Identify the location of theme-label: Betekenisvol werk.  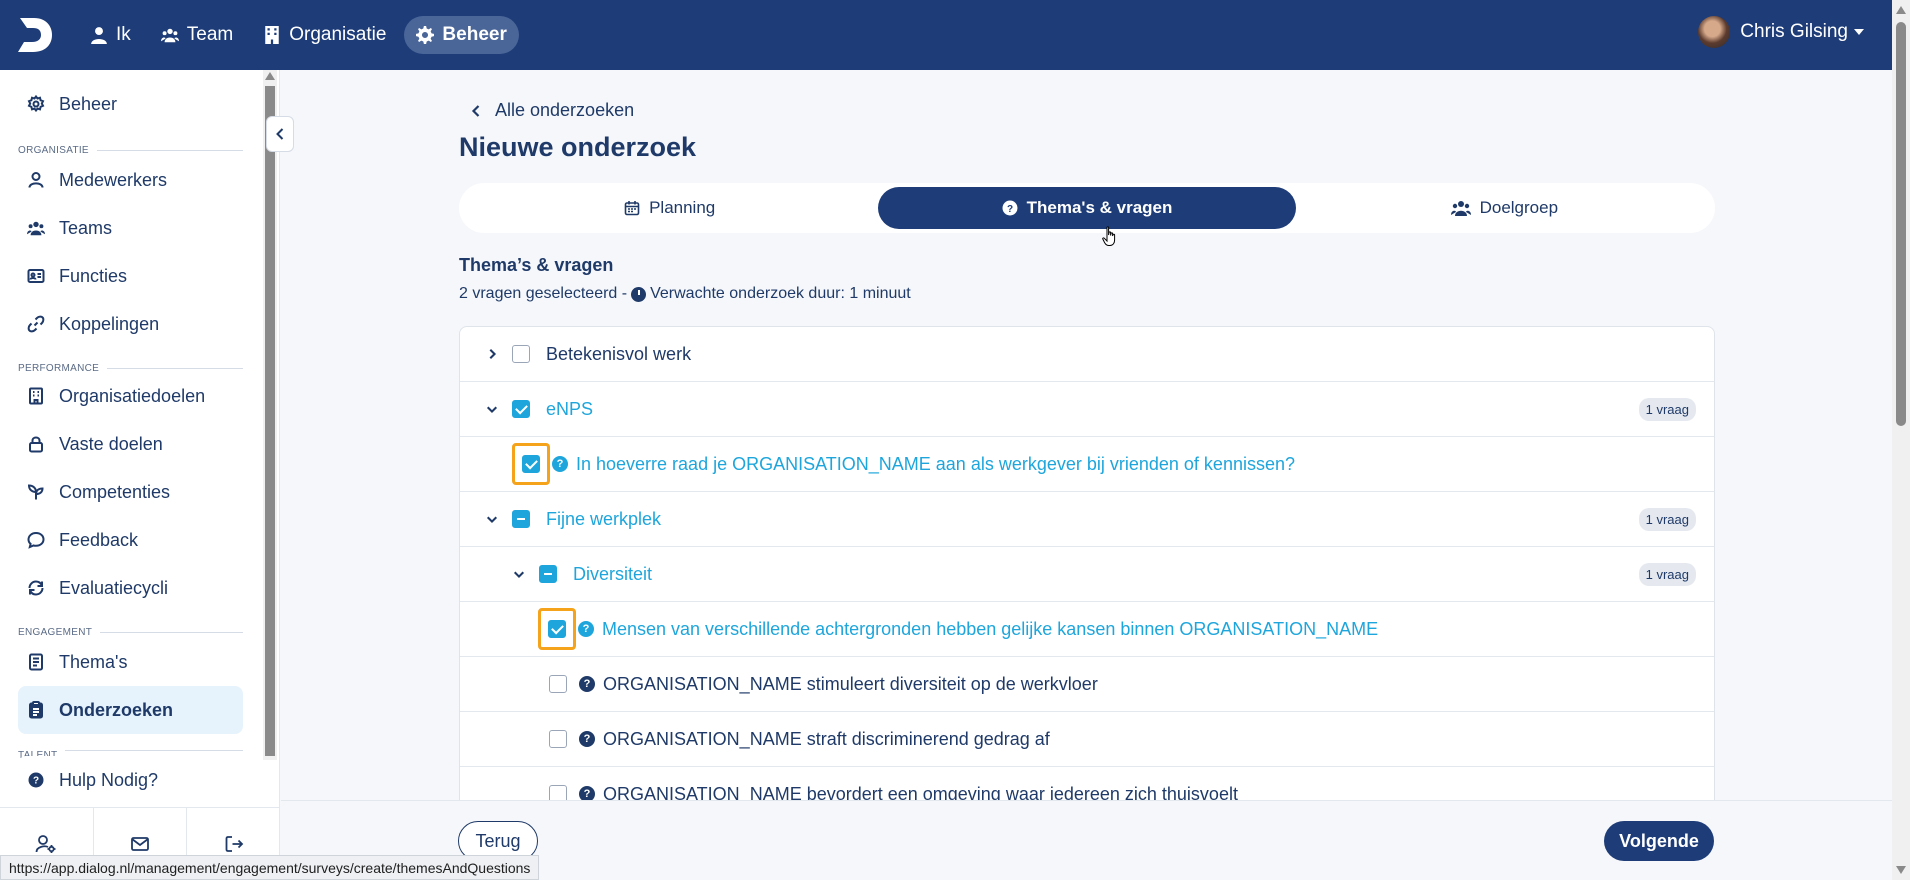
(619, 353).